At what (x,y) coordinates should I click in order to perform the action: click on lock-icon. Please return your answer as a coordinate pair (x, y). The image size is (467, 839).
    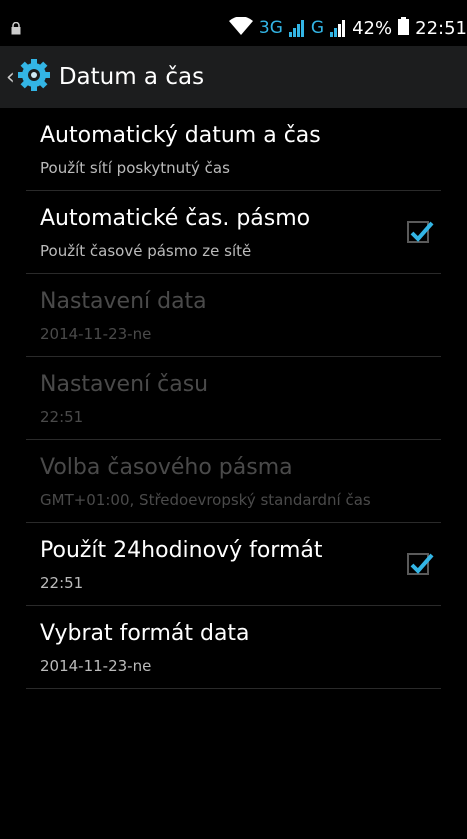
    Looking at the image, I should click on (16, 29).